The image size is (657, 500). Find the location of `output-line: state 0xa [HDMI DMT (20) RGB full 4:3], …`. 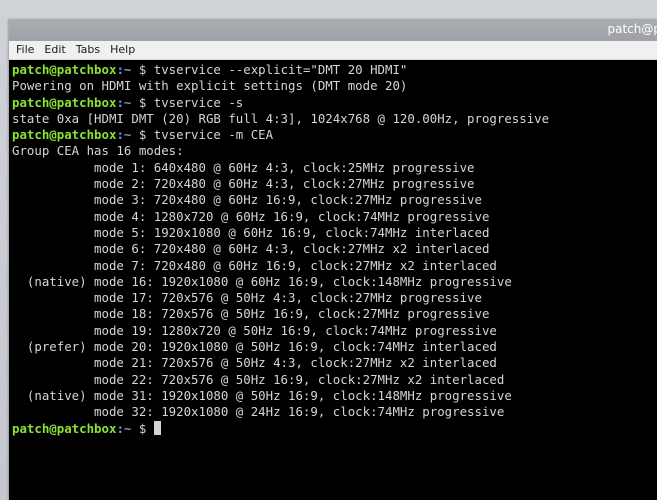

output-line: state 0xa [HDMI DMT (20) RGB full 4:3], … is located at coordinates (334, 119).